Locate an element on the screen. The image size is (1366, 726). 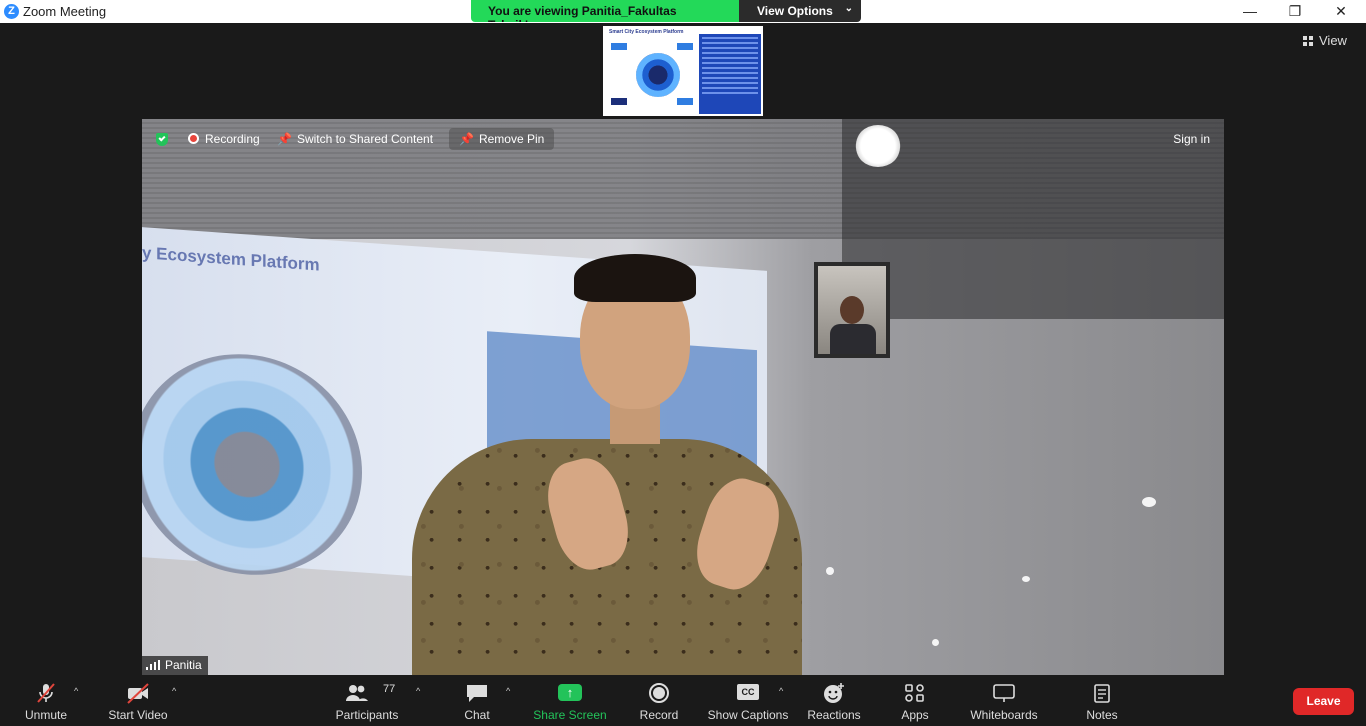
window-title: Zoom Meeting is located at coordinates (65, 11).